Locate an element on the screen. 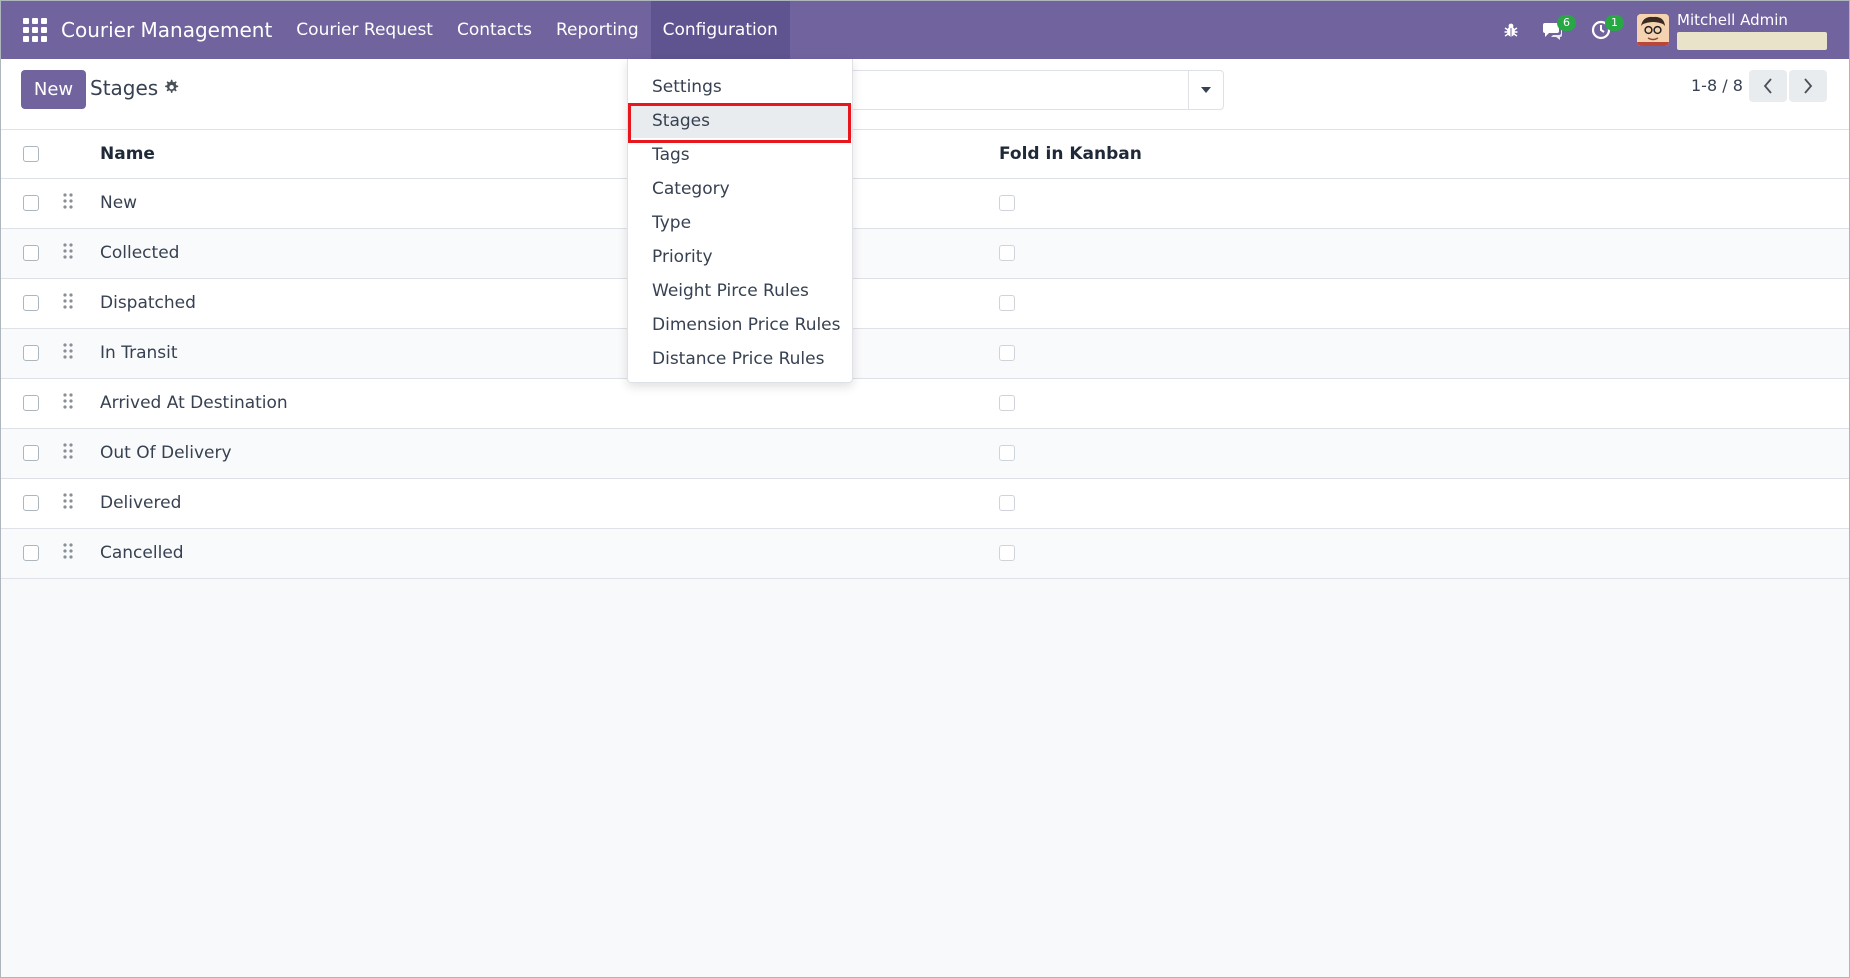 The image size is (1850, 978). menu-item-stages: Stages is located at coordinates (740, 121).